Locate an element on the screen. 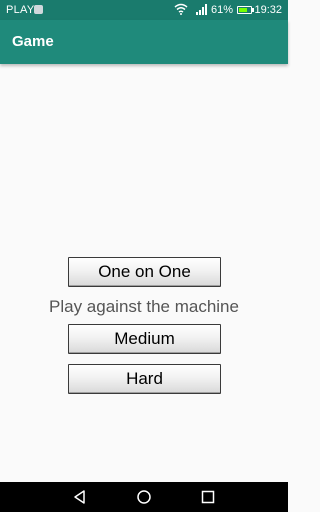 This screenshot has height=512, width=320. app-bar: Game is located at coordinates (144, 42).